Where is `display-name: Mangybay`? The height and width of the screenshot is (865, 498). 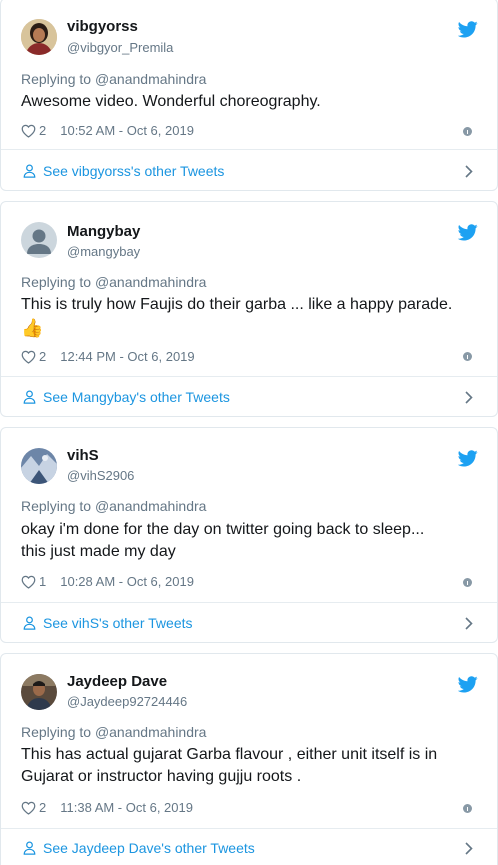 display-name: Mangybay is located at coordinates (103, 231).